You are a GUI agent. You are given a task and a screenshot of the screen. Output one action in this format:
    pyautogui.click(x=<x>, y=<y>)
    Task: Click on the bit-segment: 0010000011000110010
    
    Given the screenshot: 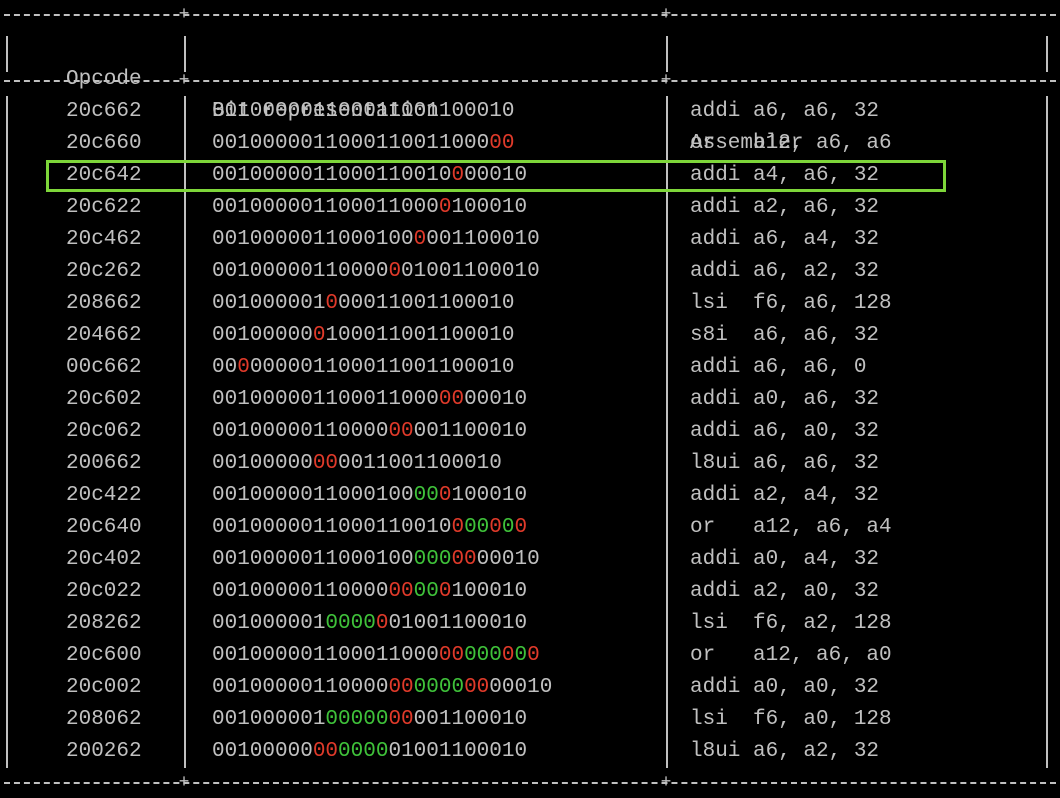 What is the action you would take?
    pyautogui.click(x=332, y=527)
    